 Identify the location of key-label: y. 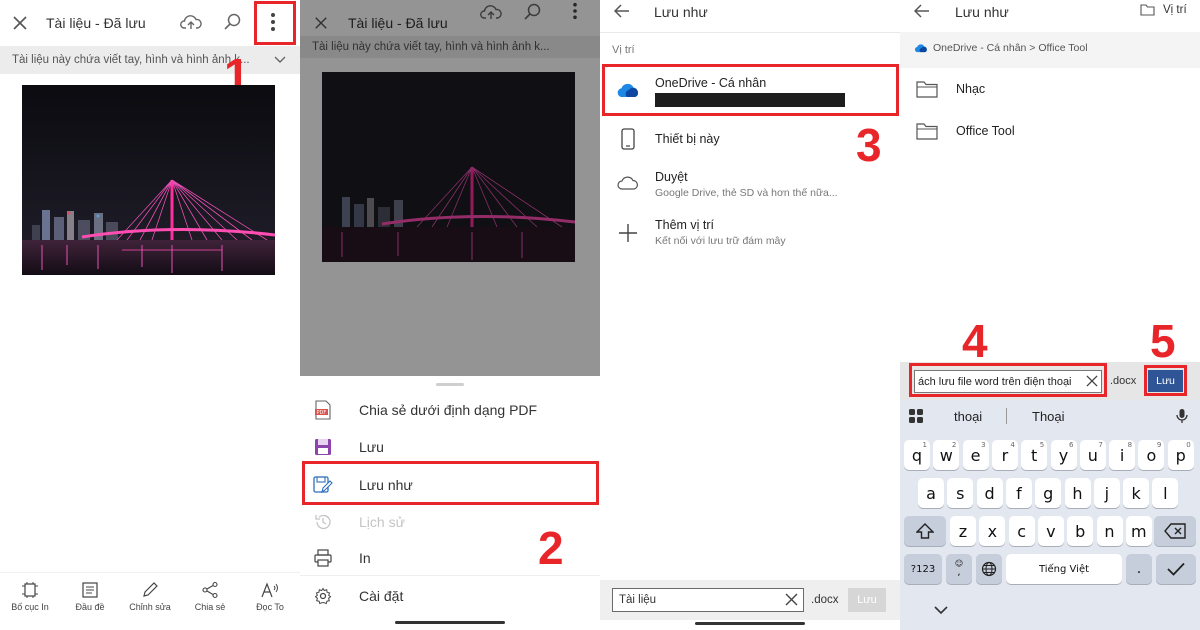
(1063, 455).